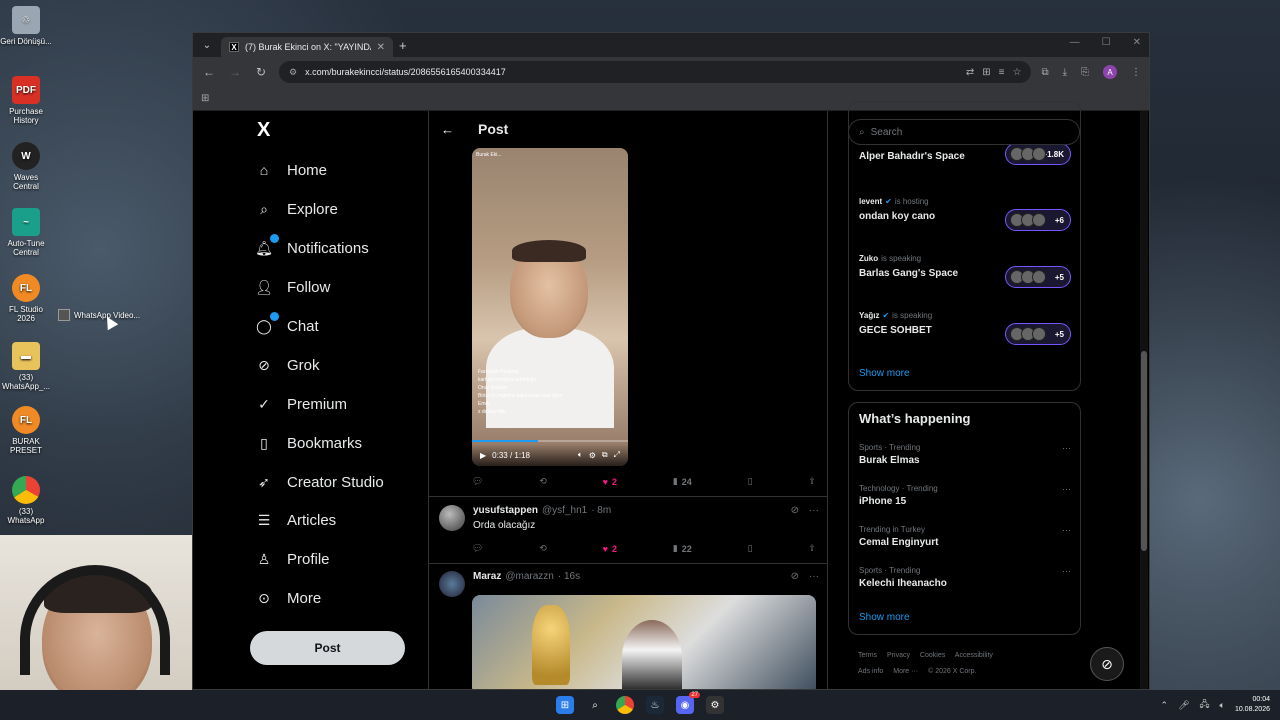 The image size is (1280, 720). I want to click on x-logo-icon: X, so click(263, 130).